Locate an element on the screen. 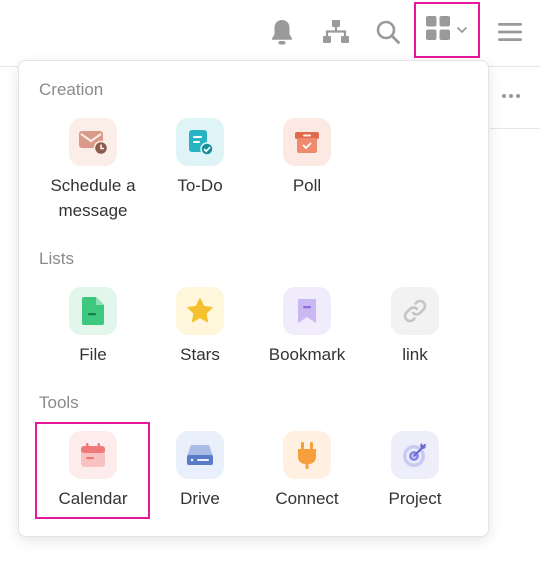  menu-item-label: Stars is located at coordinates (200, 354).